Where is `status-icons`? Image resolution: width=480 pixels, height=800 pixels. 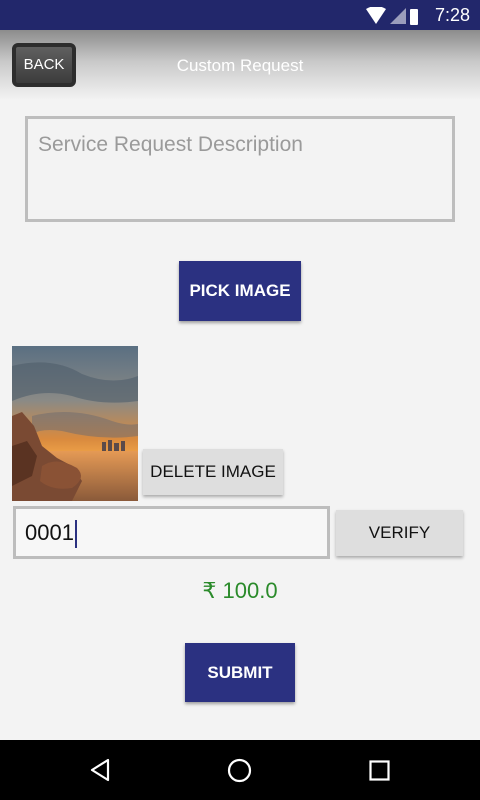 status-icons is located at coordinates (392, 16).